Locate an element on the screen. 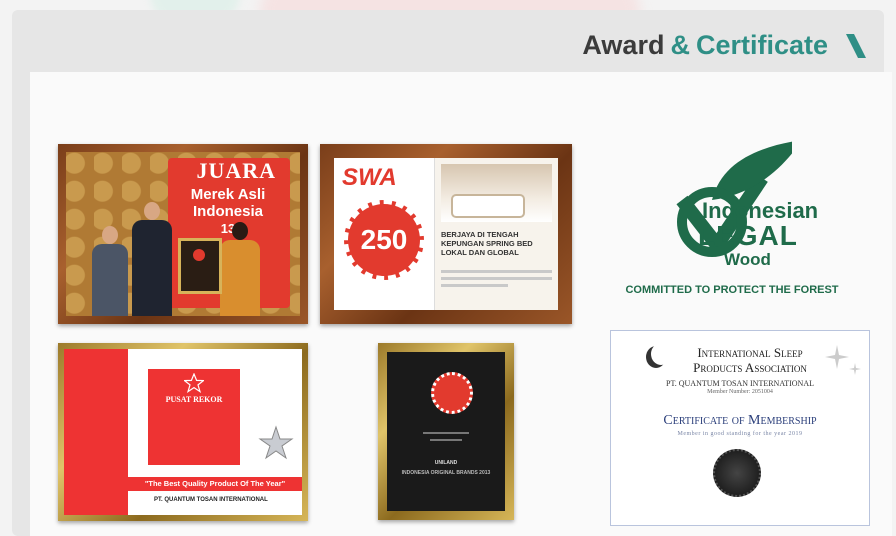 This screenshot has width=896, height=536. held-plaque is located at coordinates (200, 266).